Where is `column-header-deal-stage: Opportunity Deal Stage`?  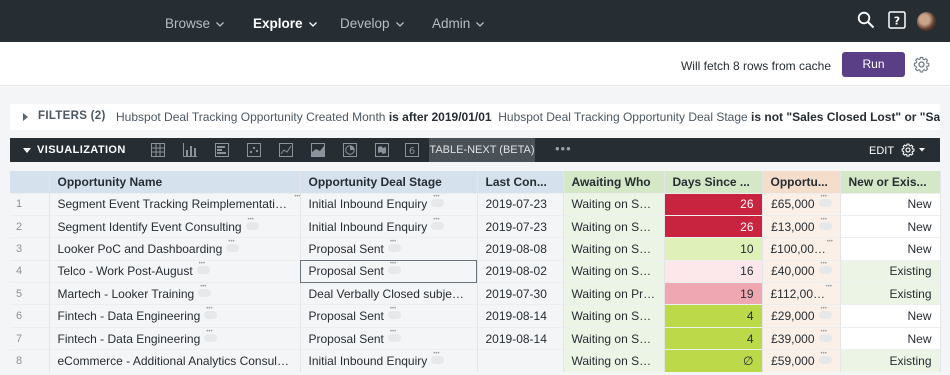
column-header-deal-stage: Opportunity Deal Stage is located at coordinates (389, 182).